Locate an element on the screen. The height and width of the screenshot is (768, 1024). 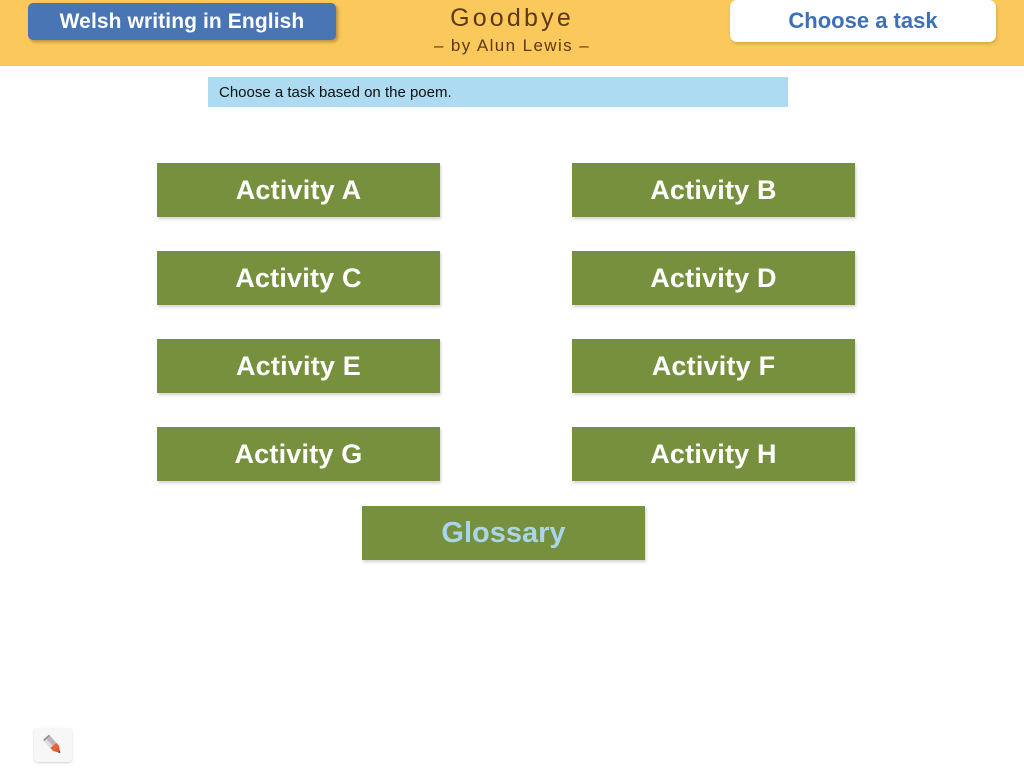
activity-button: Activity F is located at coordinates (713, 366).